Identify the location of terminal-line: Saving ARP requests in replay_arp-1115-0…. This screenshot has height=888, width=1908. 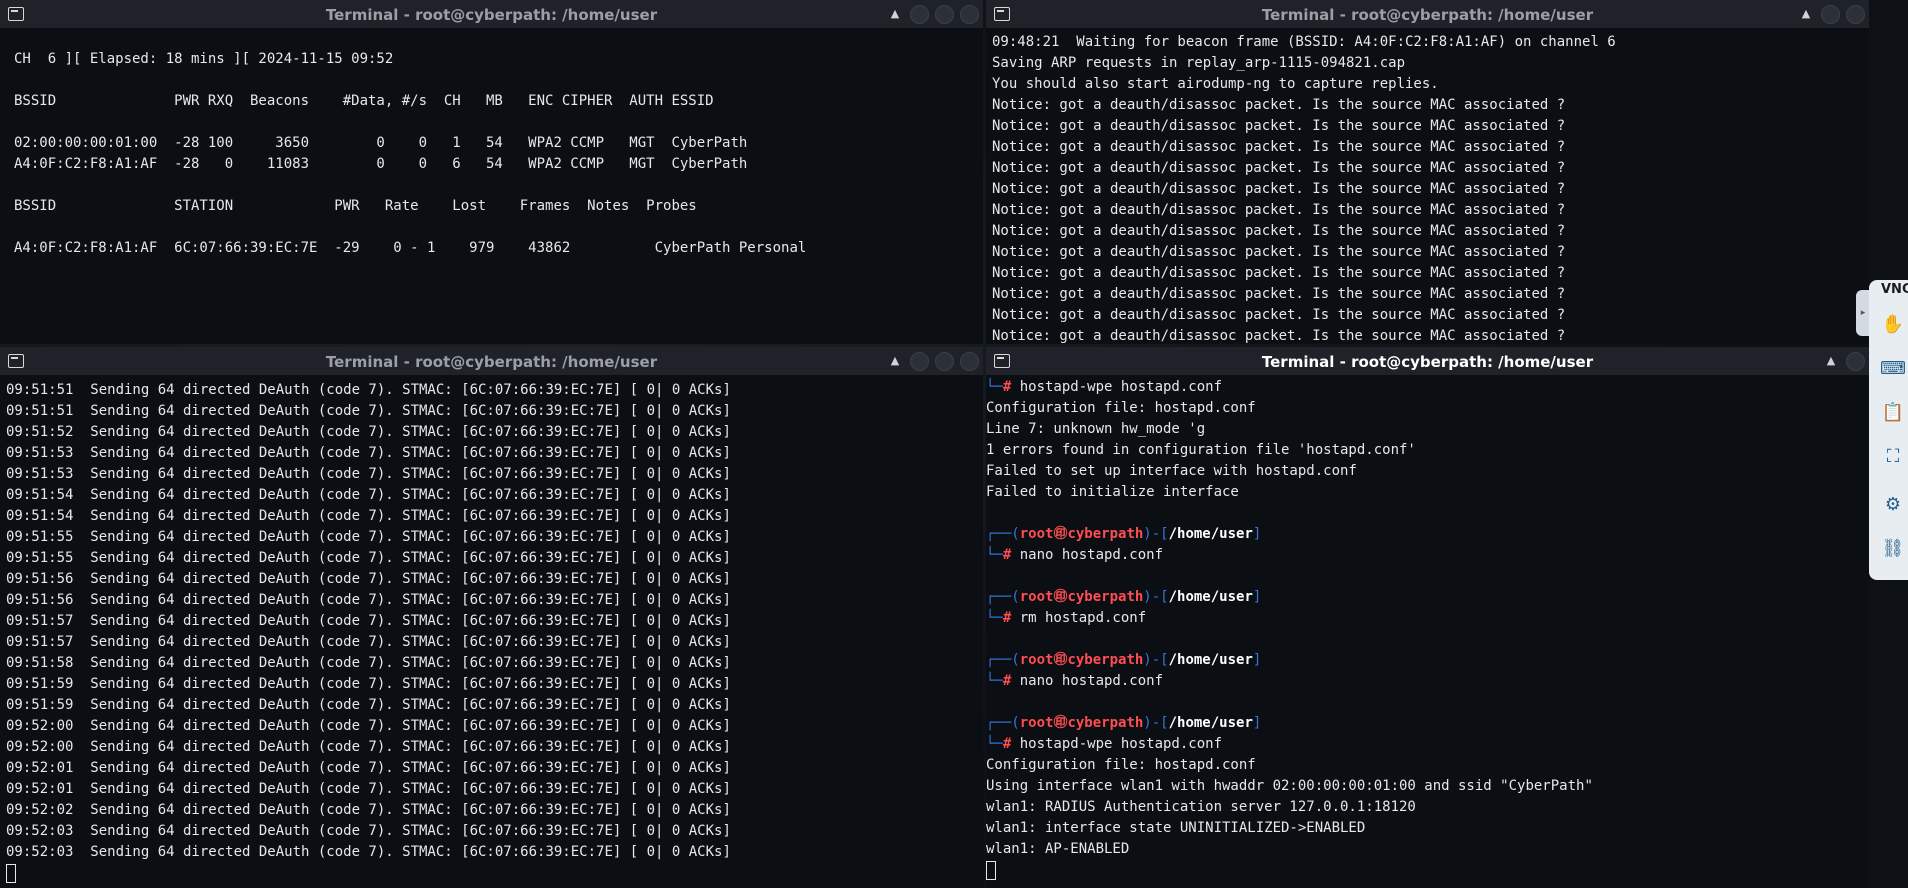
(1199, 63).